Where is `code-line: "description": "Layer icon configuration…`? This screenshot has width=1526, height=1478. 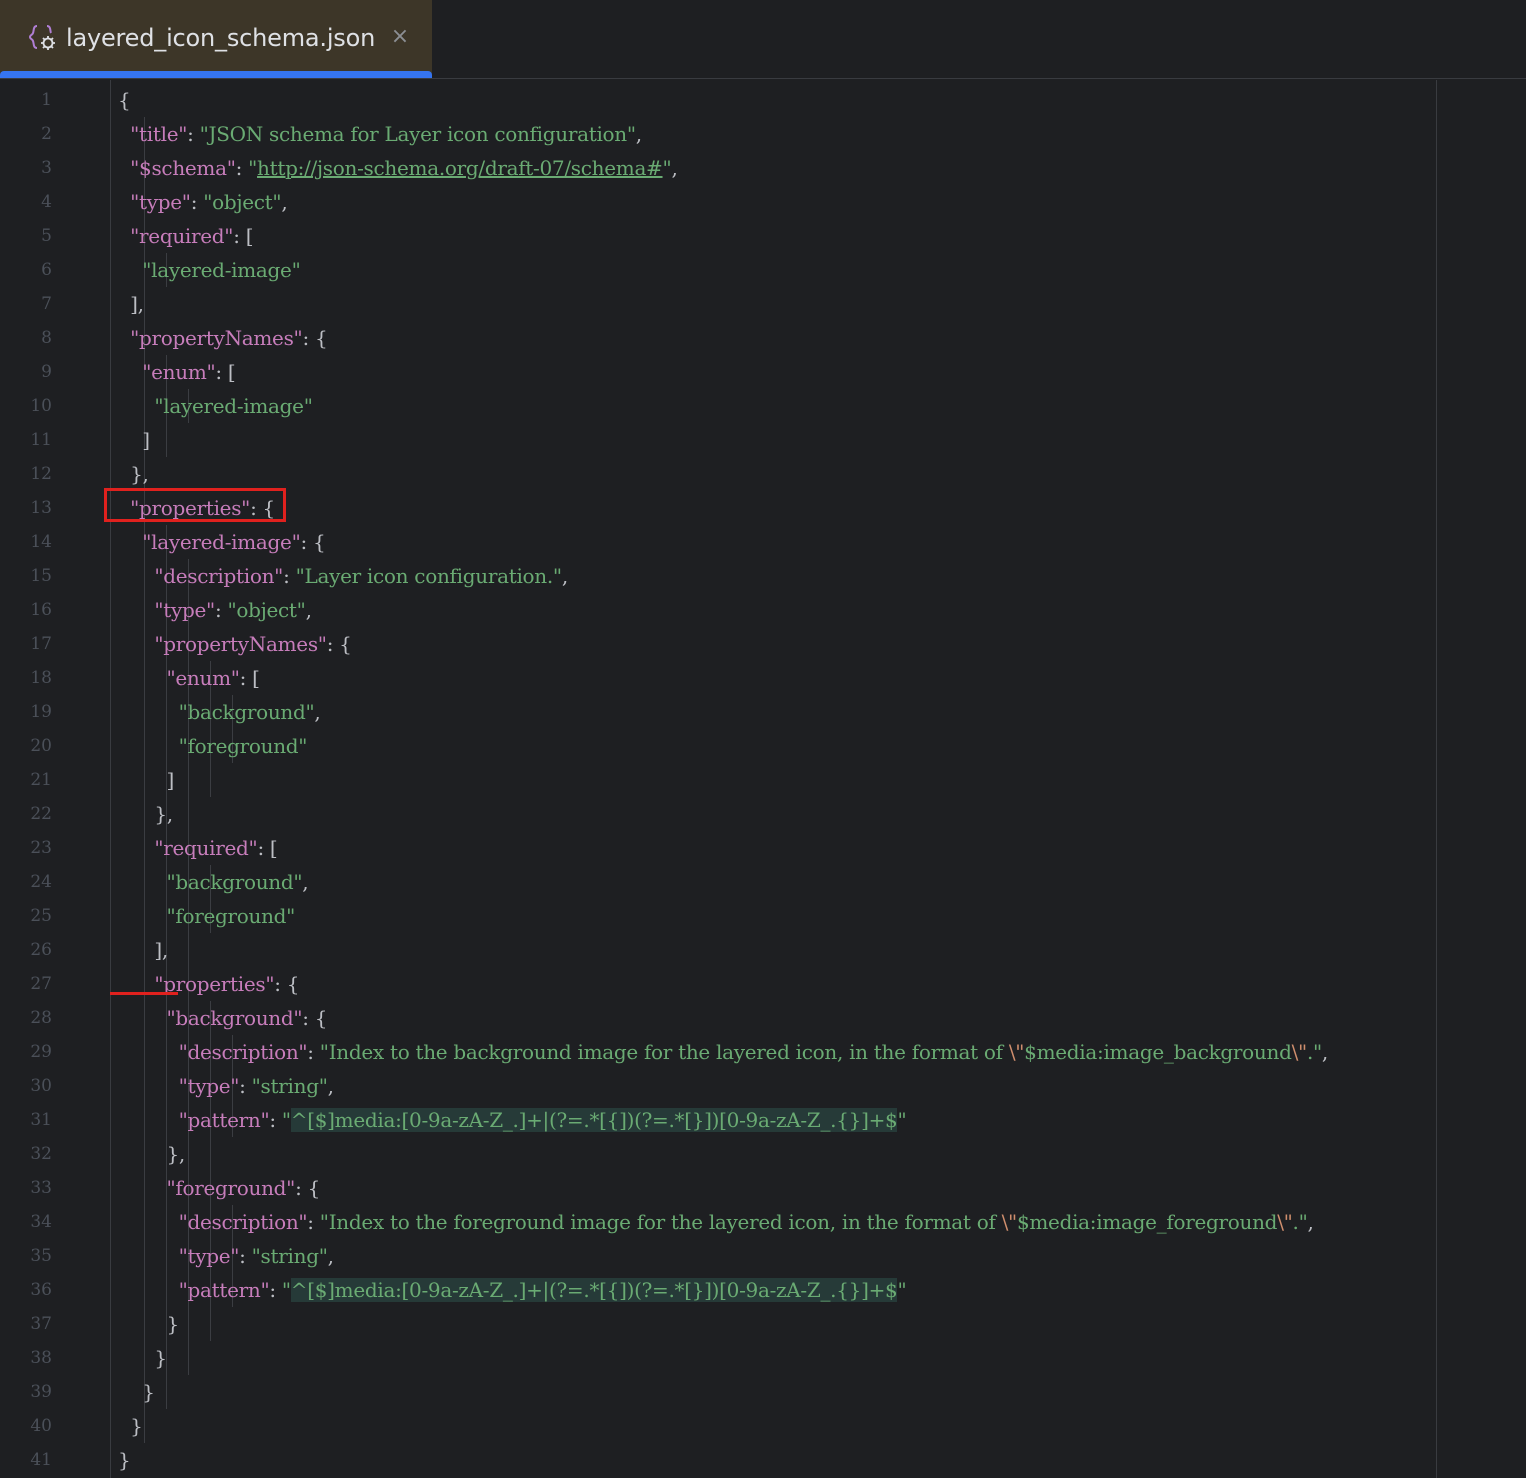 code-line: "description": "Layer icon configuration… is located at coordinates (343, 576).